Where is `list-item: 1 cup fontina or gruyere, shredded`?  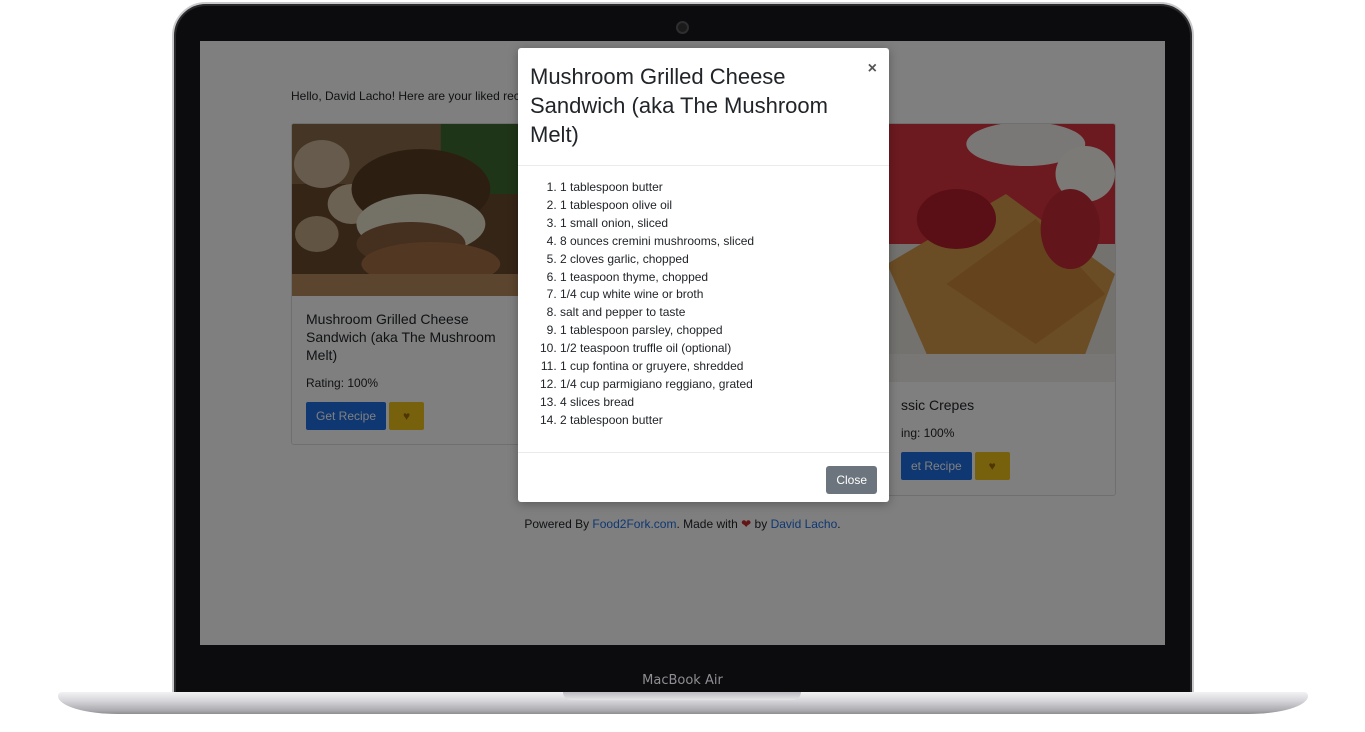
list-item: 1 cup fontina or gruyere, shredded is located at coordinates (718, 367).